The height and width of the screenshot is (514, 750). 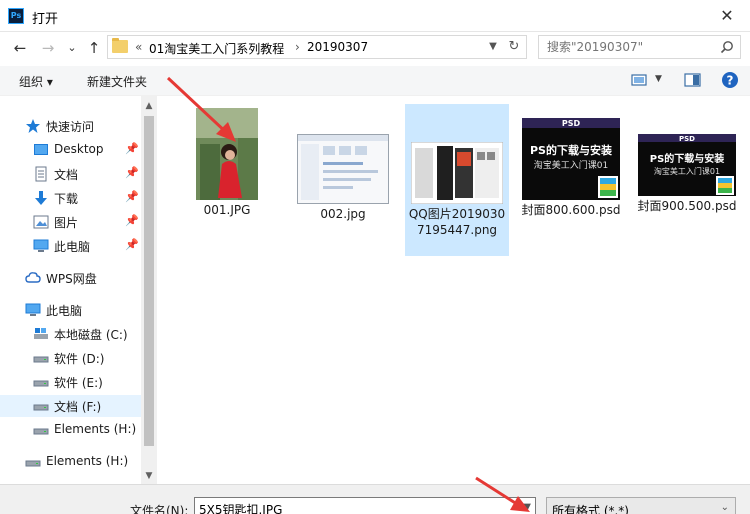 I want to click on sidebar-item-wps-cloud: WPS网盘, so click(x=70, y=278).